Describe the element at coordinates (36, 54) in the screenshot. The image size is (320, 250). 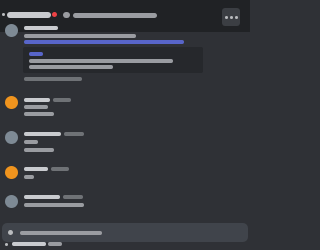
I see `embed-title-redacted` at that location.